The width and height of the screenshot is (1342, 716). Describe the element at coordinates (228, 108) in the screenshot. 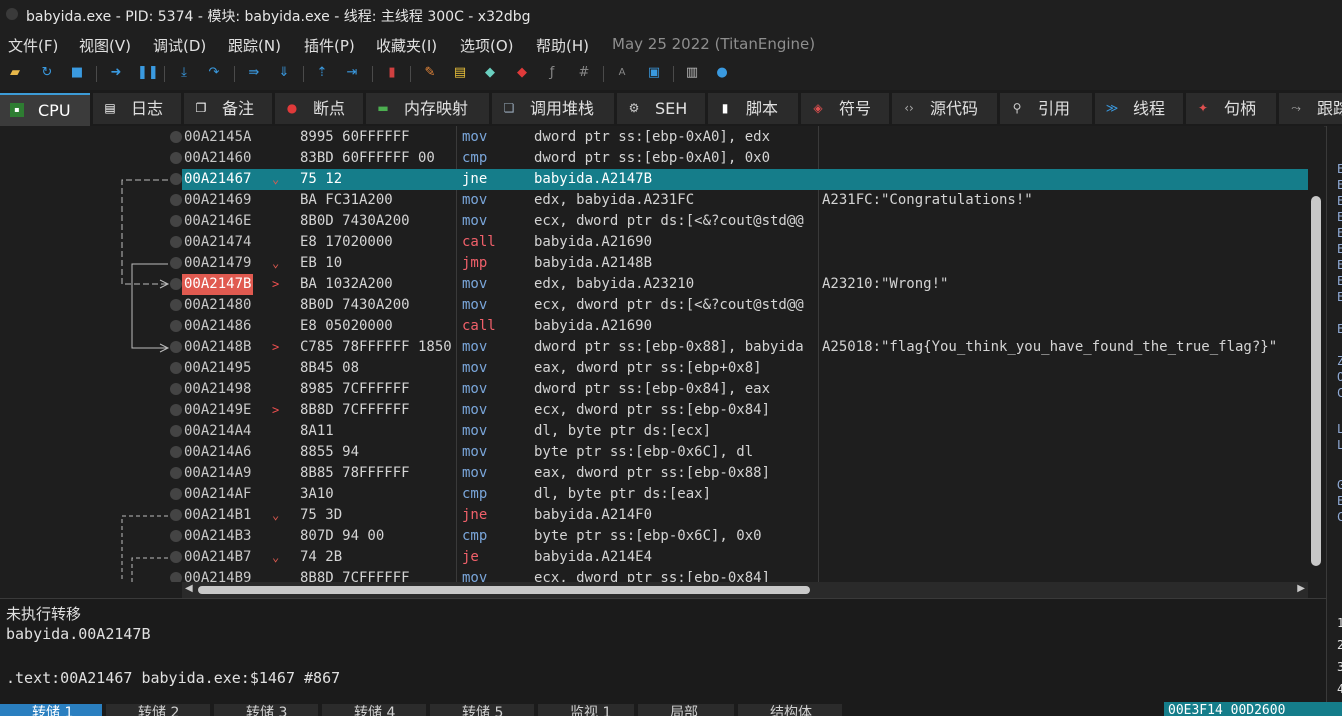

I see `tab-notes: ❐ 备注` at that location.